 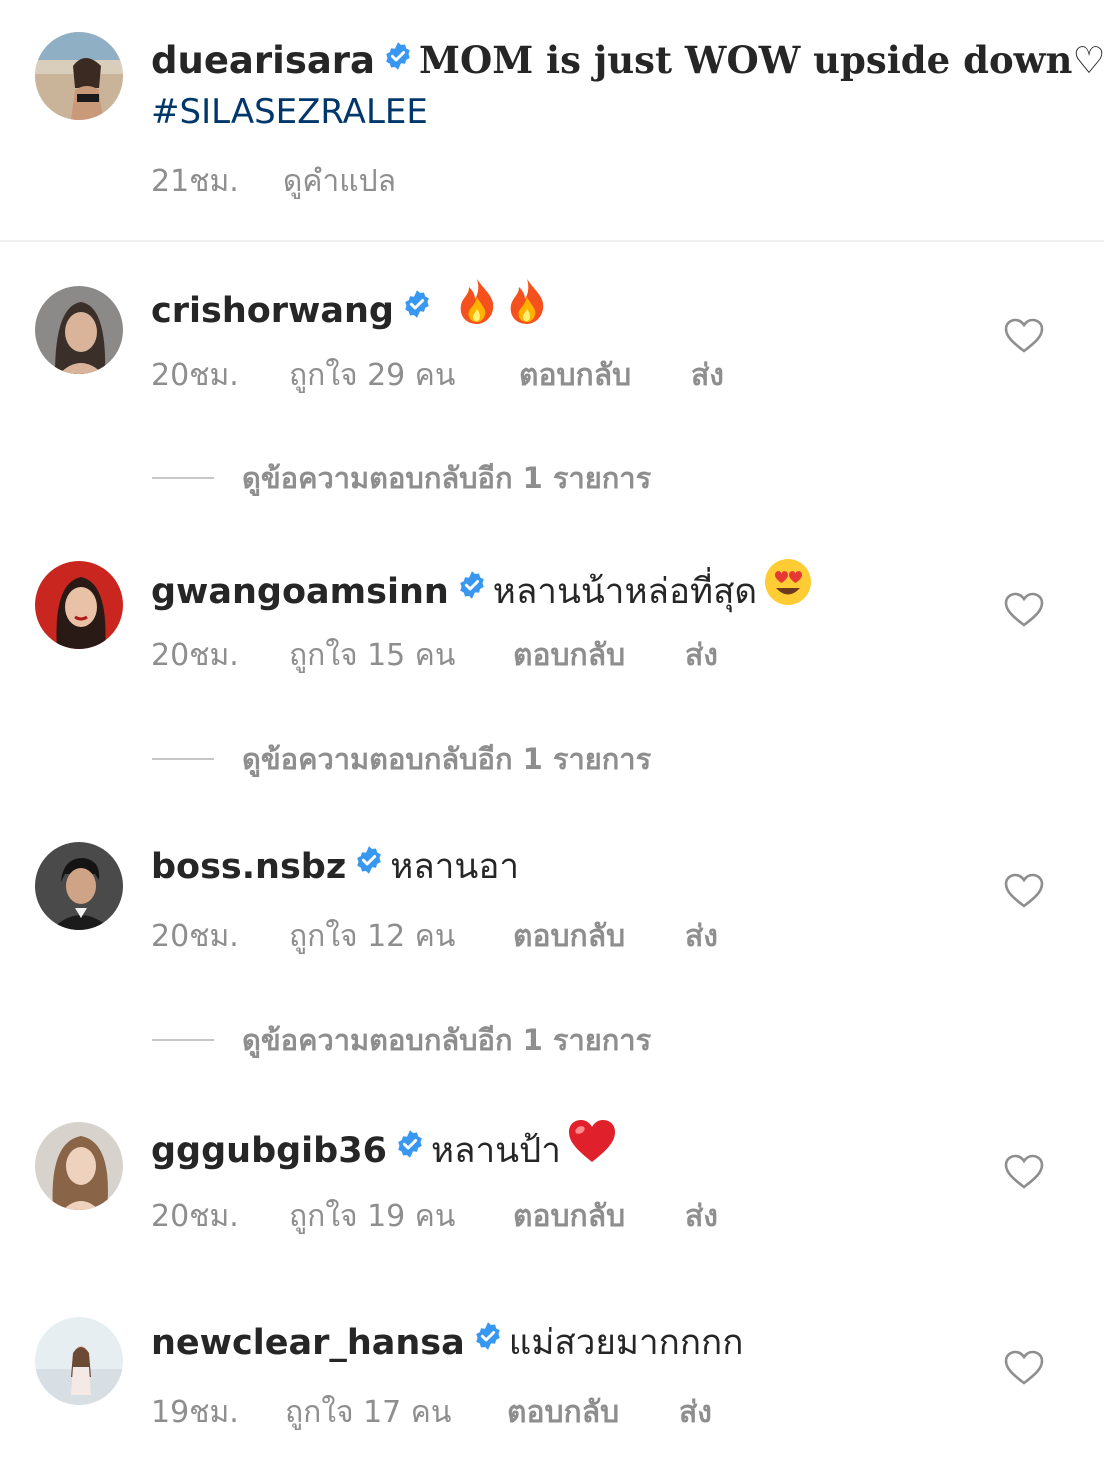 What do you see at coordinates (401, 655) in the screenshot?
I see `likes-count: ถูกใจ 15 คน` at bounding box center [401, 655].